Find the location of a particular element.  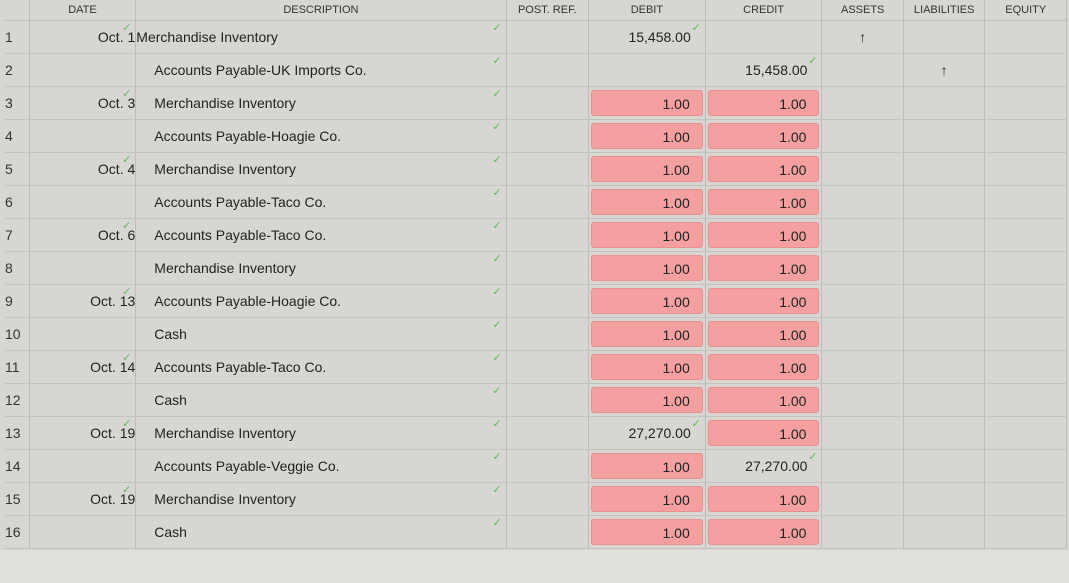

date-cell: Oct. 1 ✓ is located at coordinates (83, 37).